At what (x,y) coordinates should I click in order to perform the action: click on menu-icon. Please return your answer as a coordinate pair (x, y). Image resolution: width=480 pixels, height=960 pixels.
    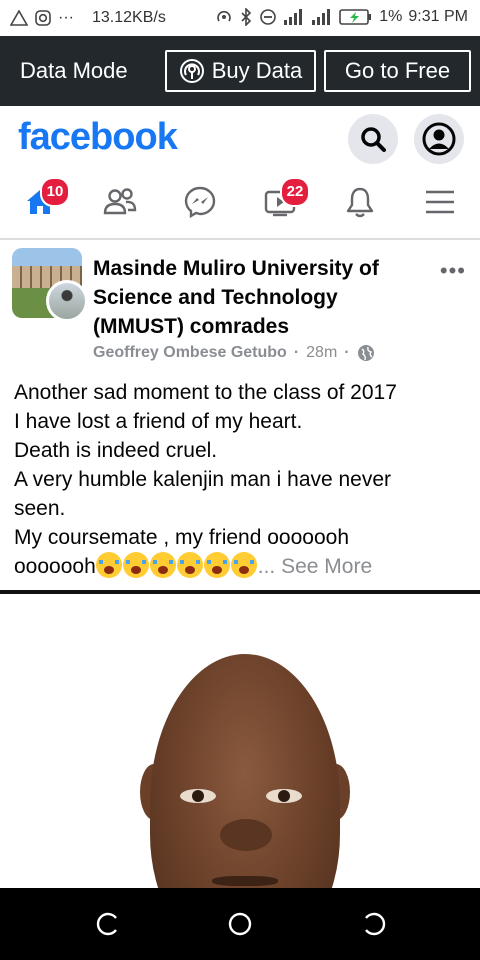
    Looking at the image, I should click on (440, 202).